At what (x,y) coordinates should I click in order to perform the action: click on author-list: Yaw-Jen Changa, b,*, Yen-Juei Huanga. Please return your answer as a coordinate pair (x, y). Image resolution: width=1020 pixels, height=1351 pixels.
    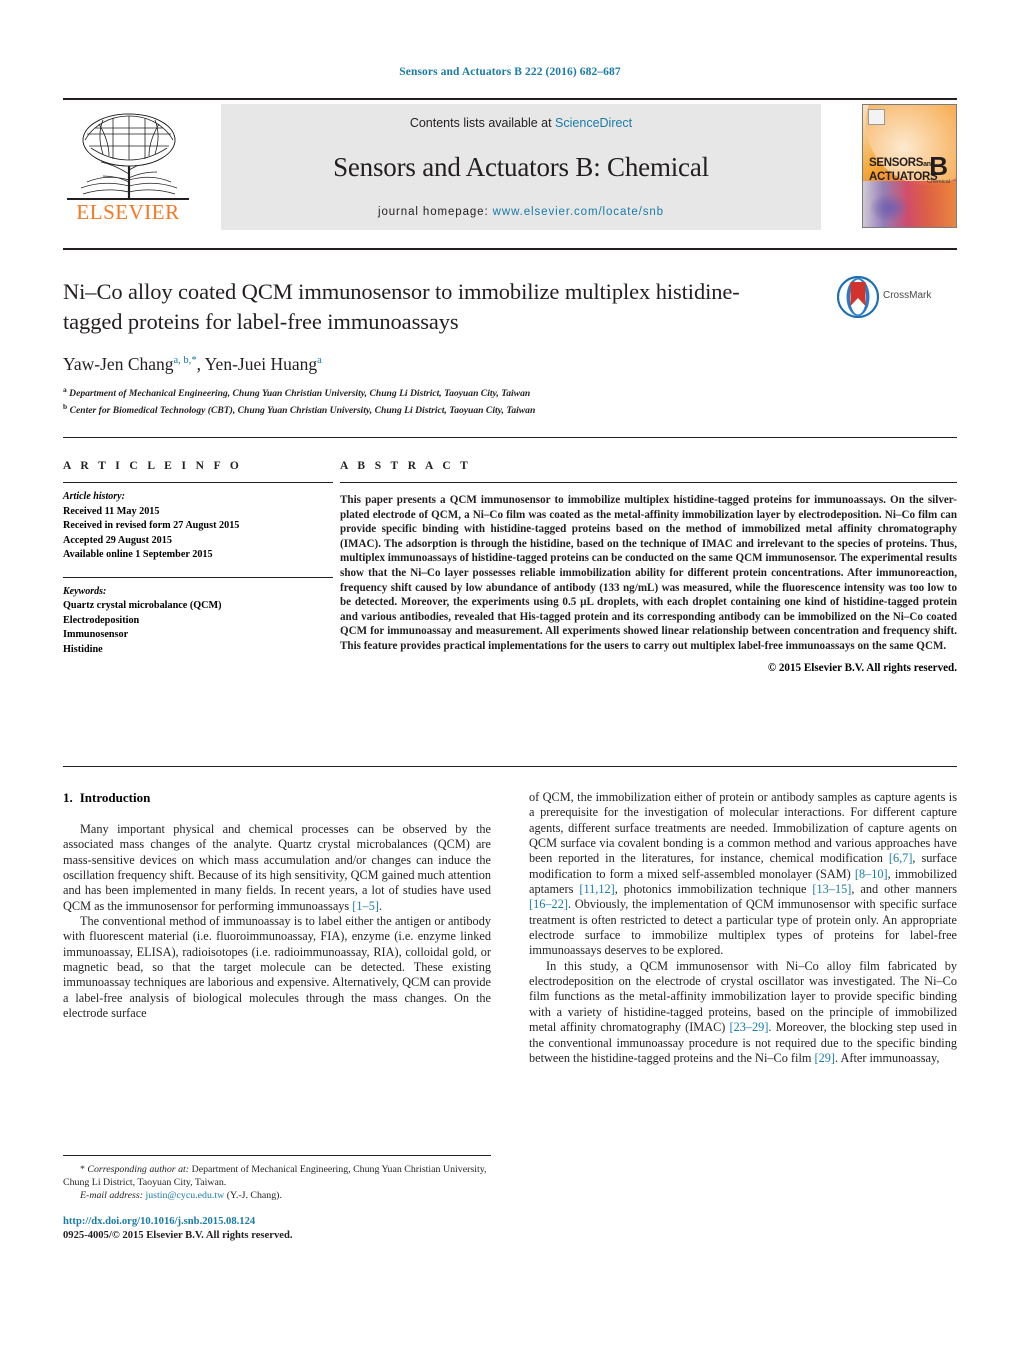
    Looking at the image, I should click on (192, 364).